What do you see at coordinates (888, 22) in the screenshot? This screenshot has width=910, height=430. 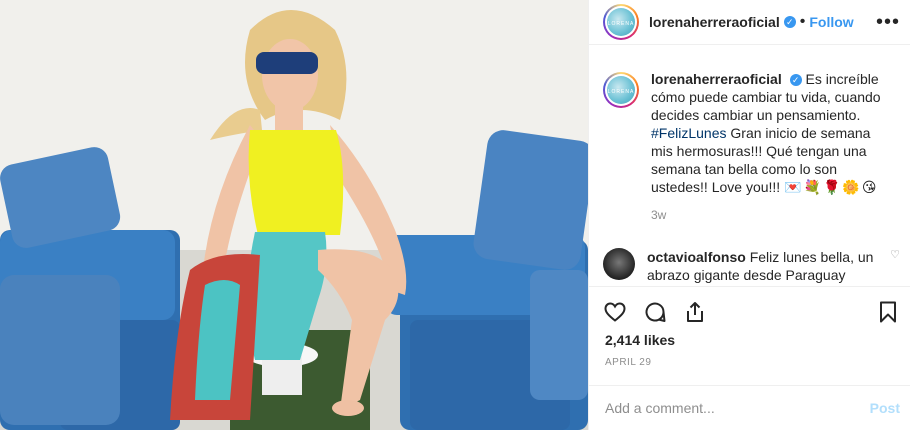 I see `more-options-icon: •••` at bounding box center [888, 22].